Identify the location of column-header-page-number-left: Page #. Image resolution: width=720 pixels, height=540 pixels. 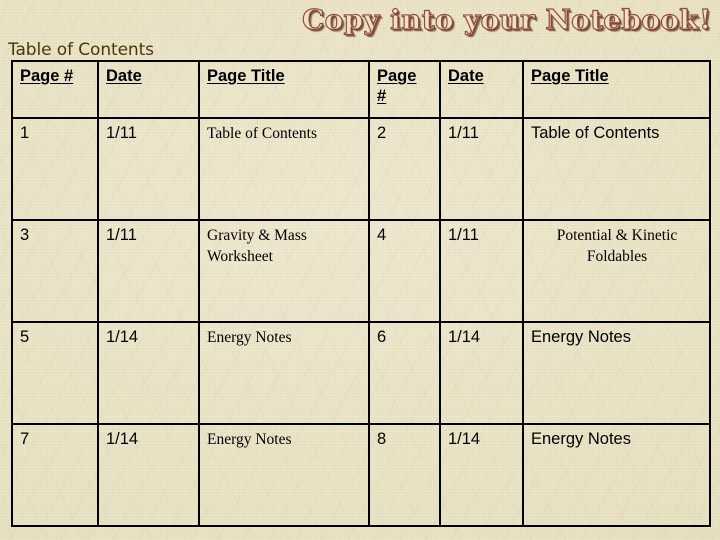
(55, 89).